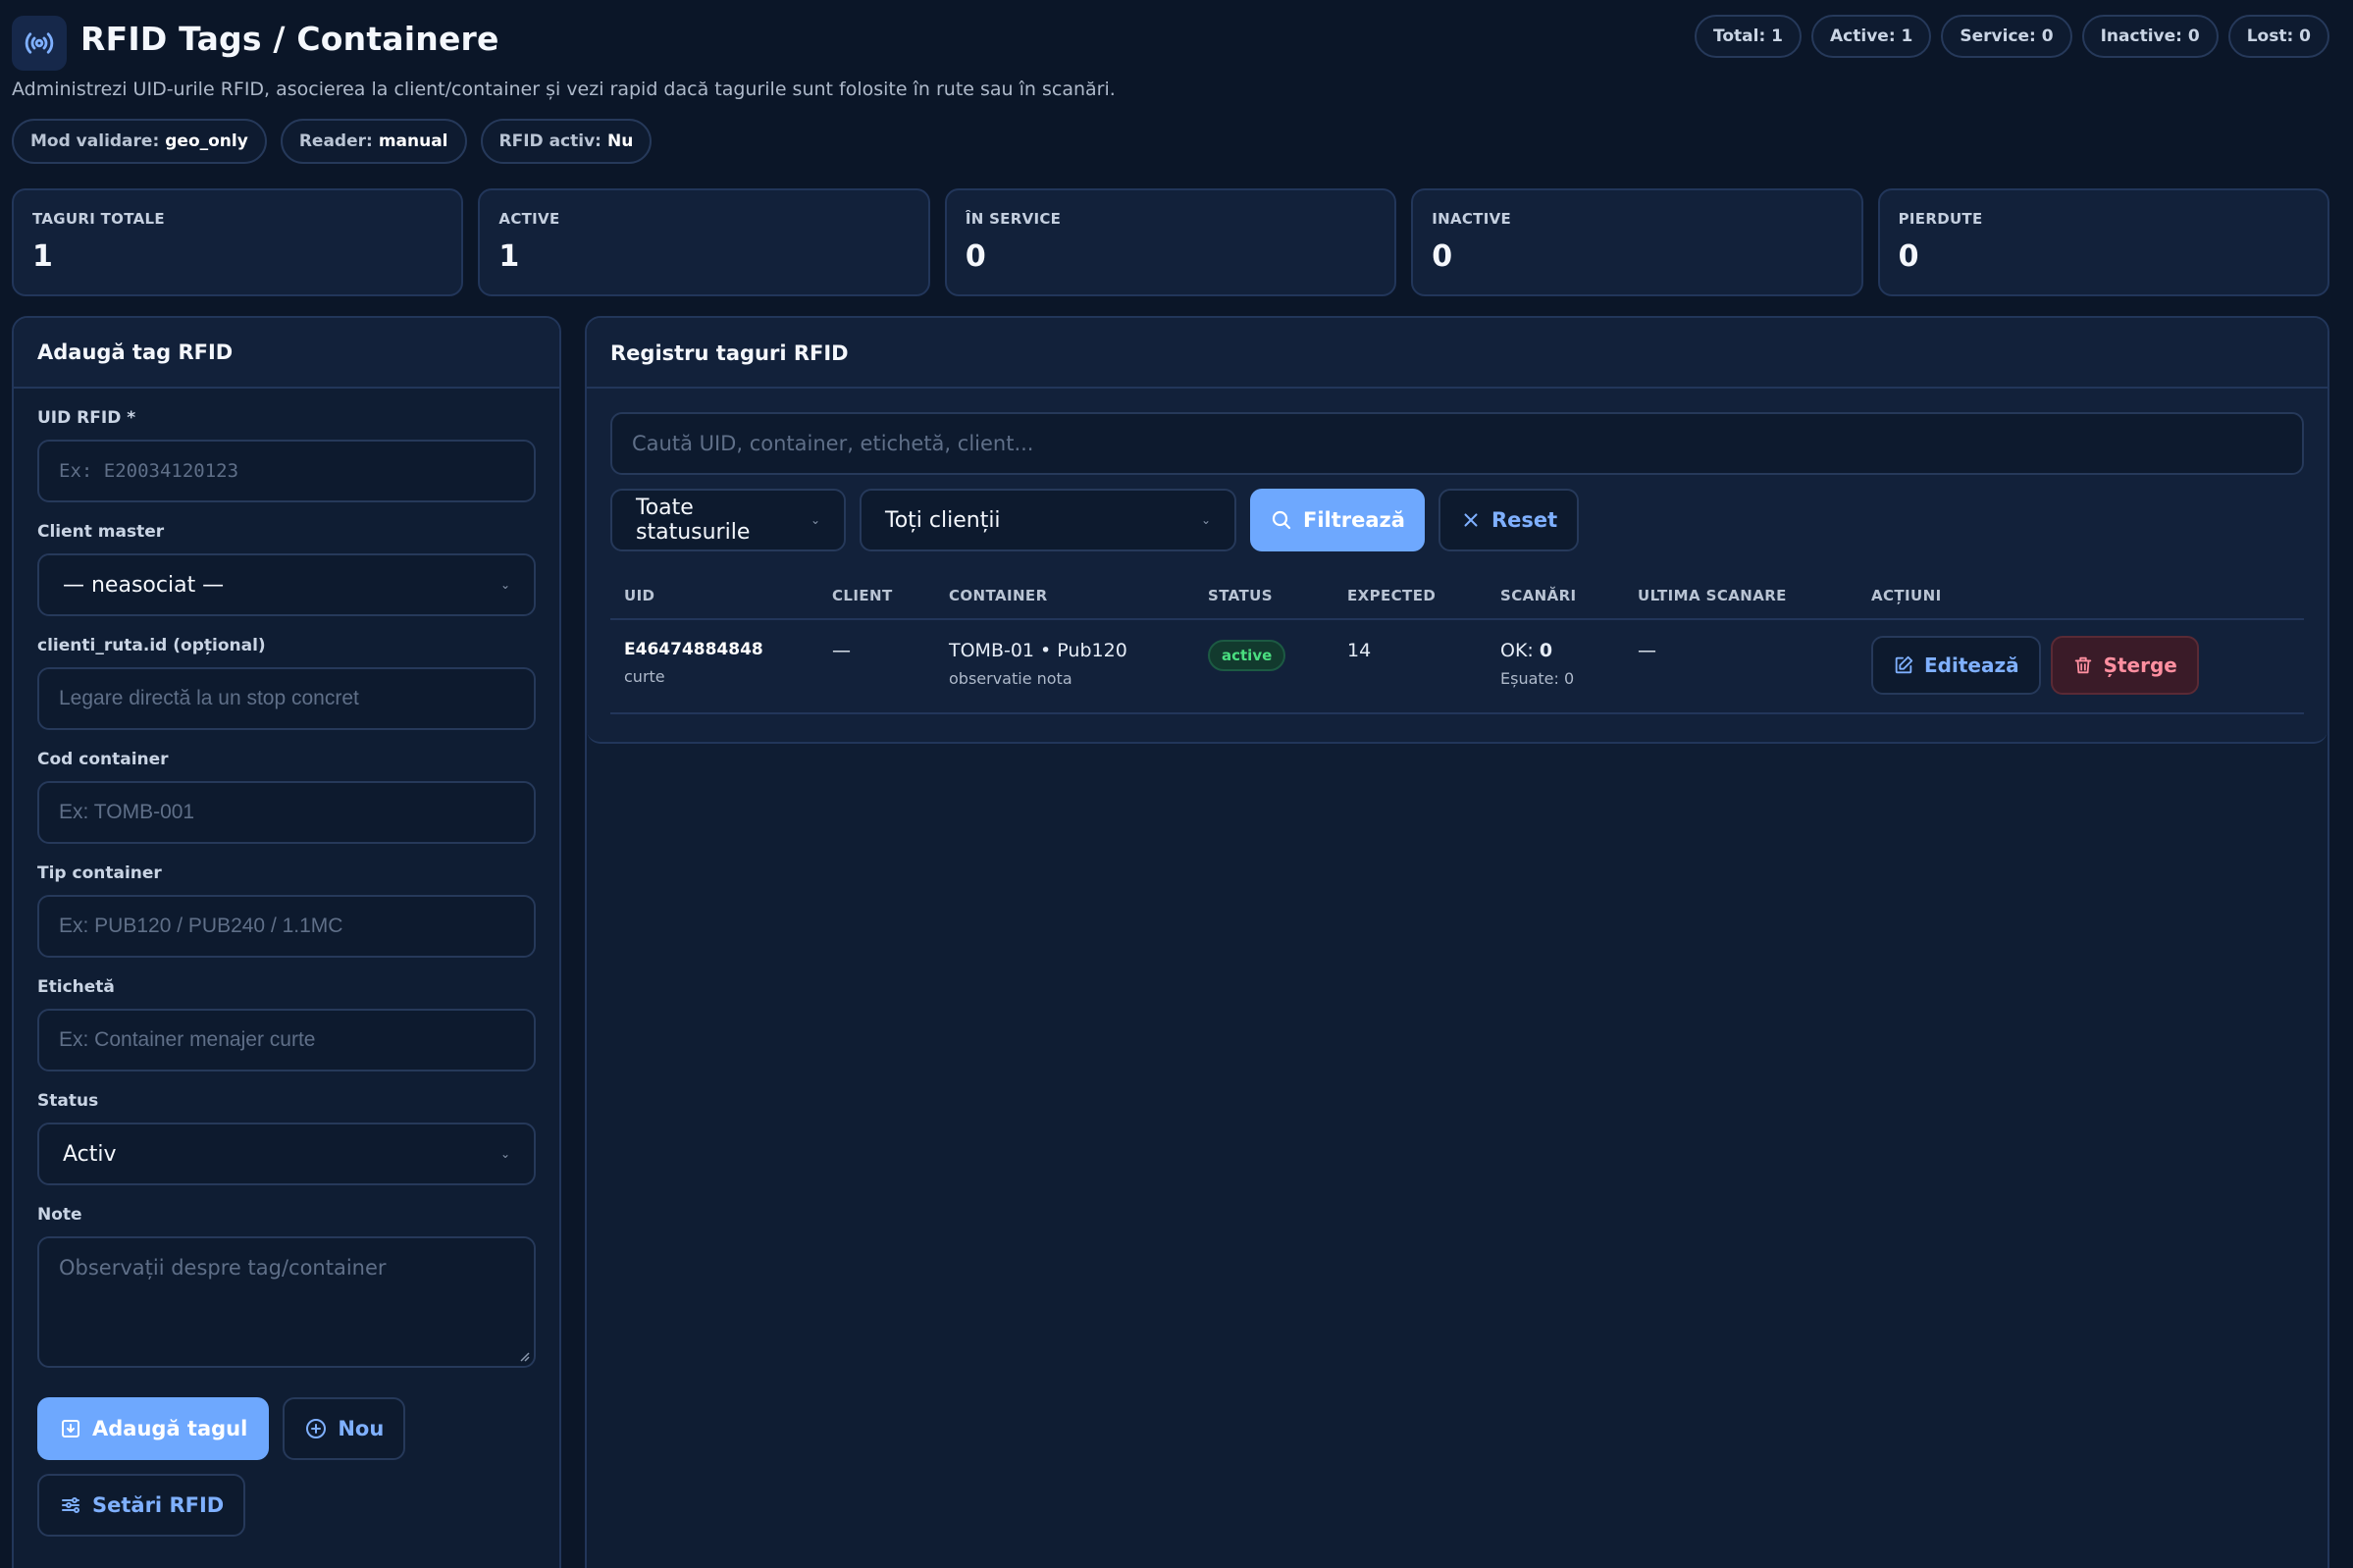 This screenshot has width=2353, height=1568. Describe the element at coordinates (60, 1215) in the screenshot. I see `note-label: Note` at that location.